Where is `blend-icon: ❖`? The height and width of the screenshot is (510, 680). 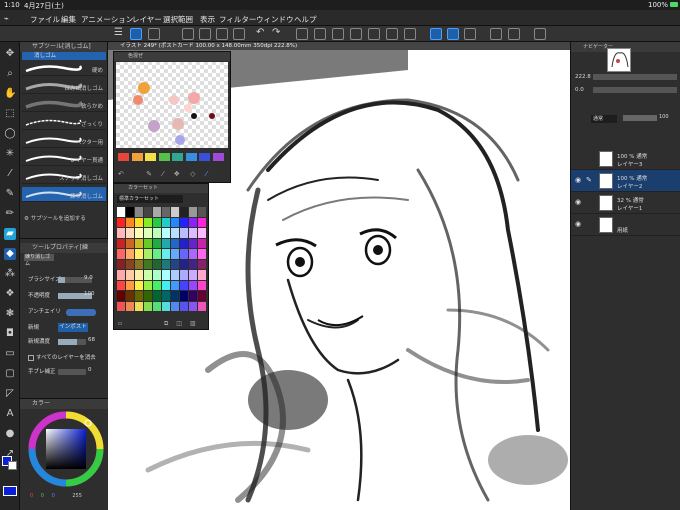
blend-icon: ❖ is located at coordinates (177, 174).